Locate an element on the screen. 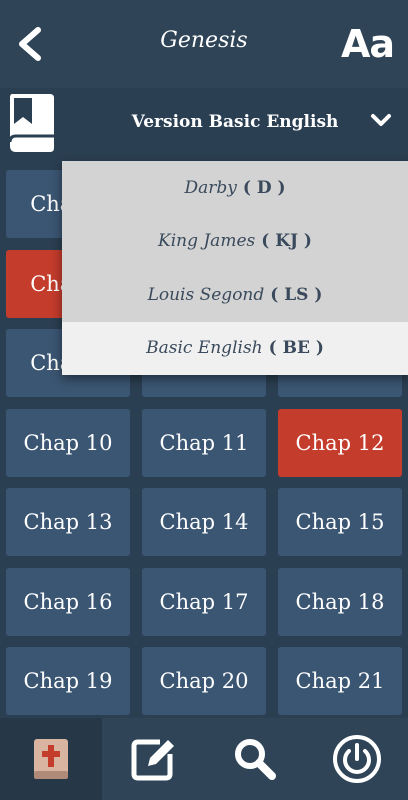 This screenshot has height=800, width=408. chapter-tile: Chap 20 is located at coordinates (204, 681).